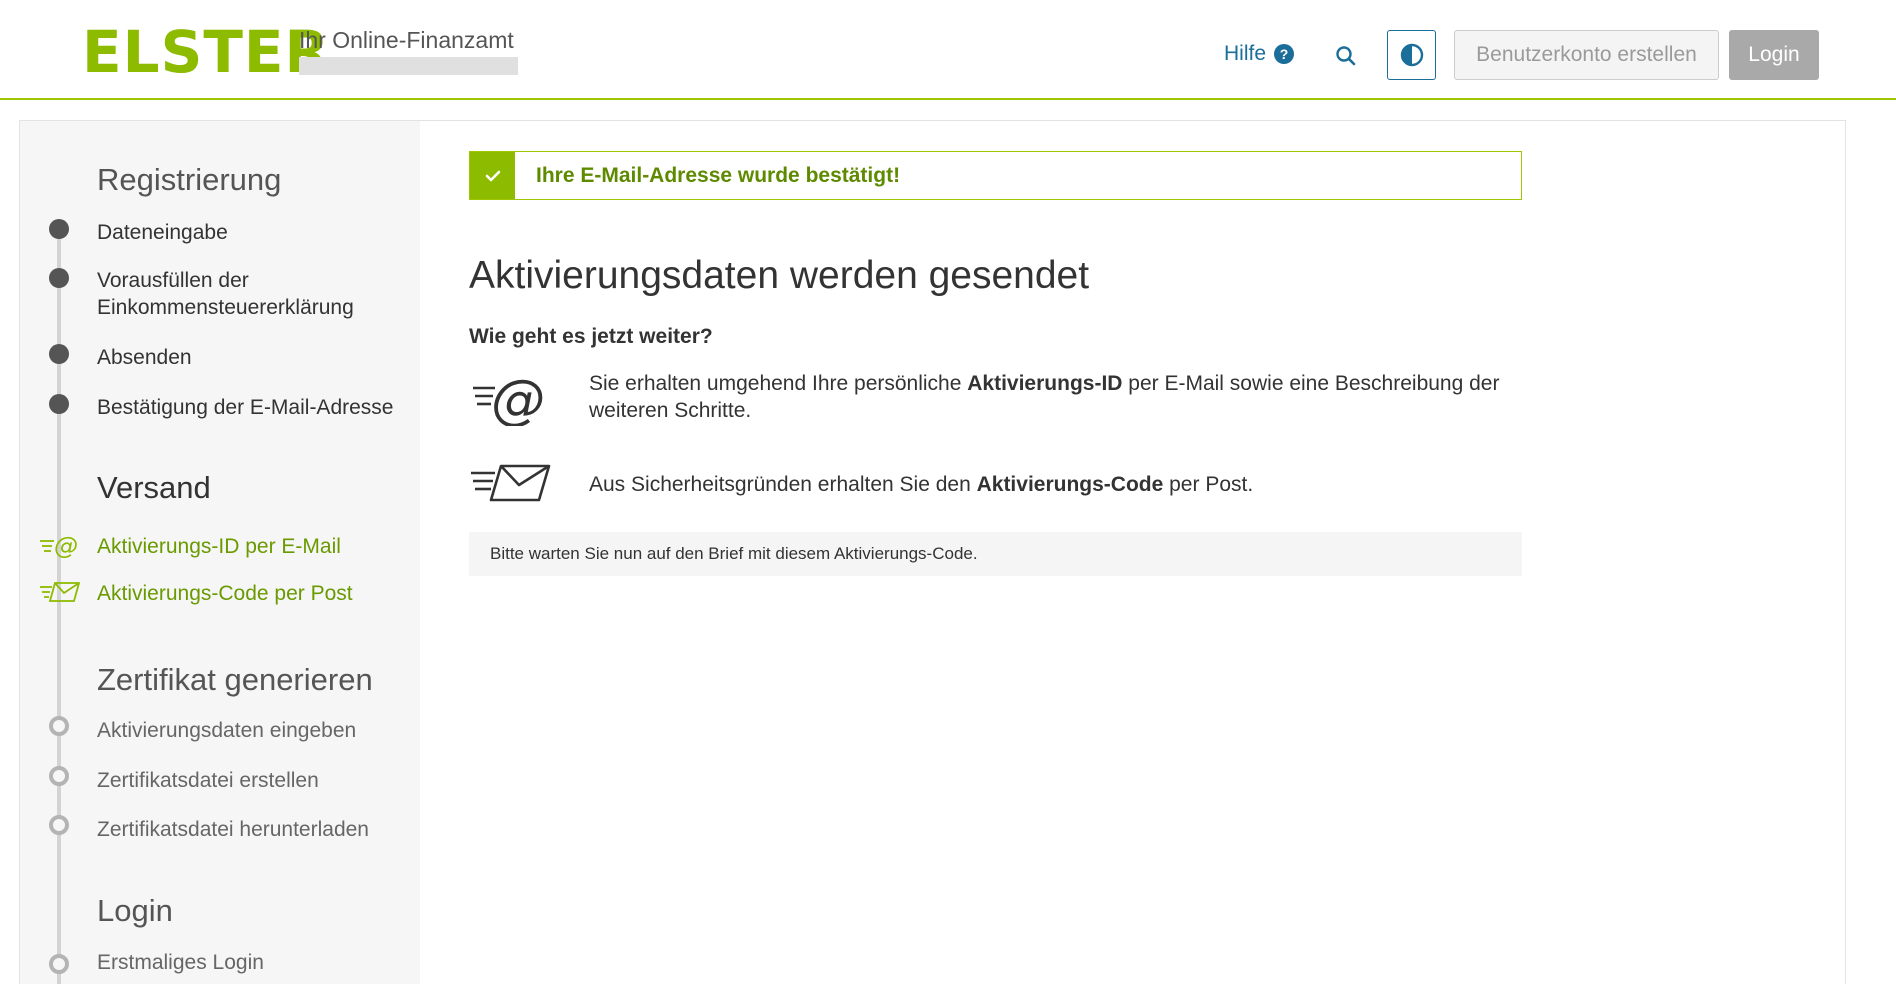 The width and height of the screenshot is (1896, 984). Describe the element at coordinates (225, 593) in the screenshot. I see `step-aktivierungs-code: Aktivierungs-Code per Post` at that location.